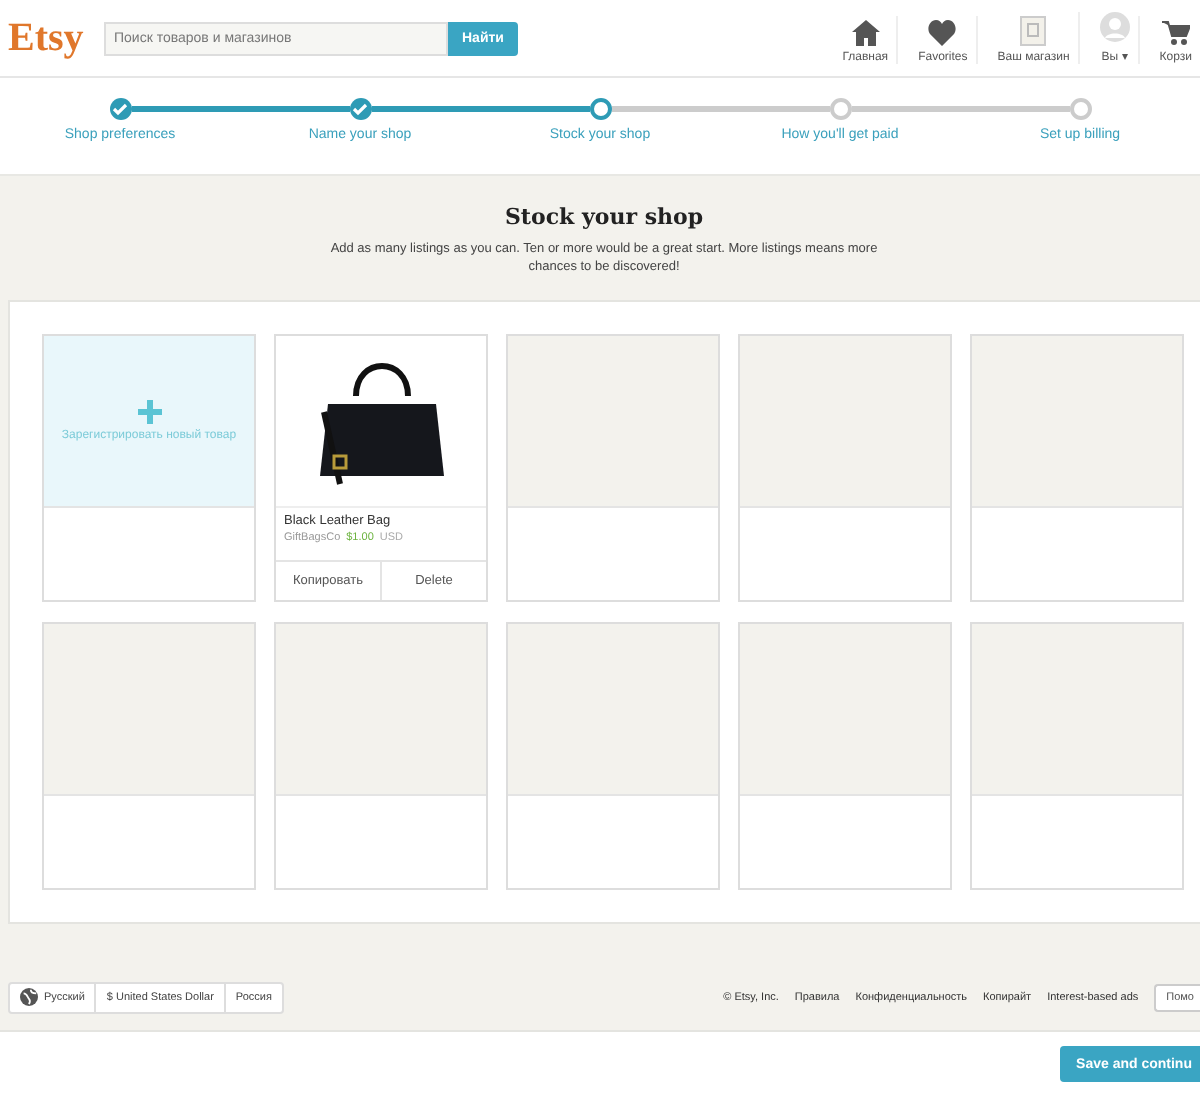  Describe the element at coordinates (149, 412) in the screenshot. I see `plus-icon` at that location.